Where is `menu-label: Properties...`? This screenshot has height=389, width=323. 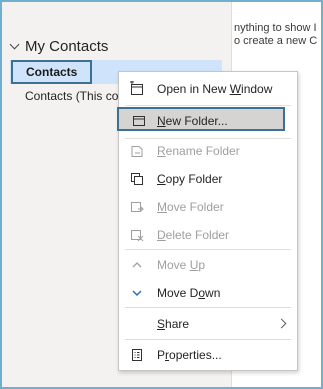 menu-label: Properties... is located at coordinates (189, 355).